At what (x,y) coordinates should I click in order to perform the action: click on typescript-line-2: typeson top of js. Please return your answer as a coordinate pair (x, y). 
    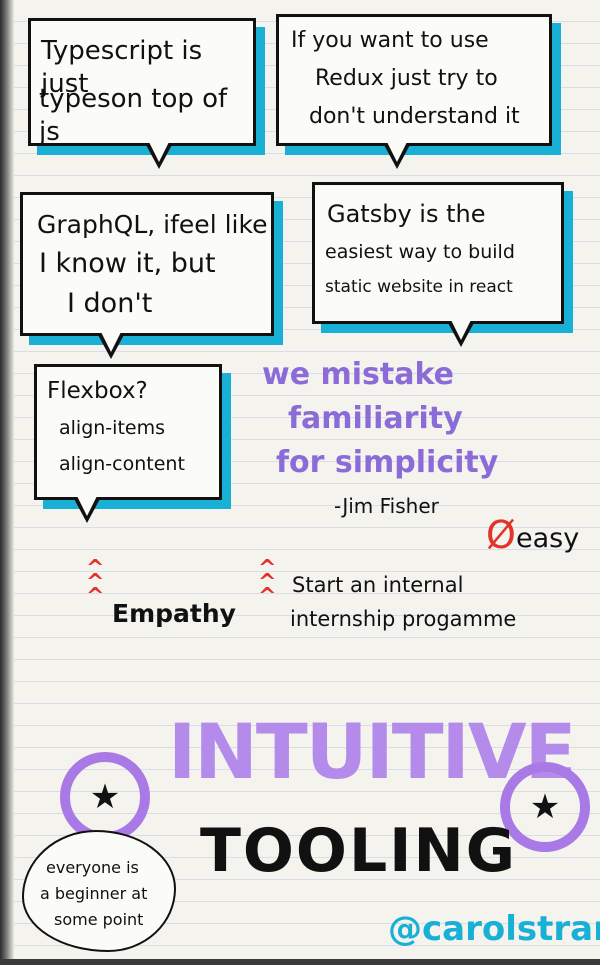
    Looking at the image, I should click on (133, 115).